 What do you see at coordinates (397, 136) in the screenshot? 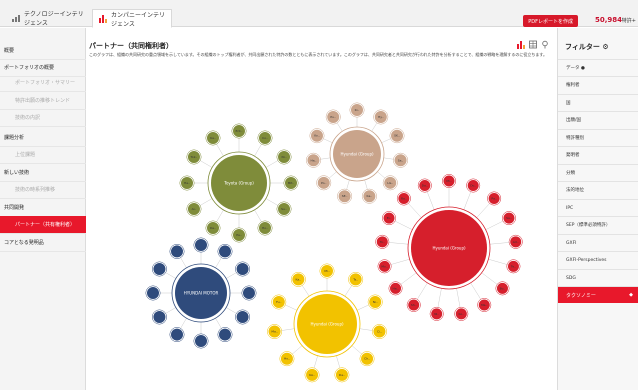
I see `partner-node: SK..` at bounding box center [397, 136].